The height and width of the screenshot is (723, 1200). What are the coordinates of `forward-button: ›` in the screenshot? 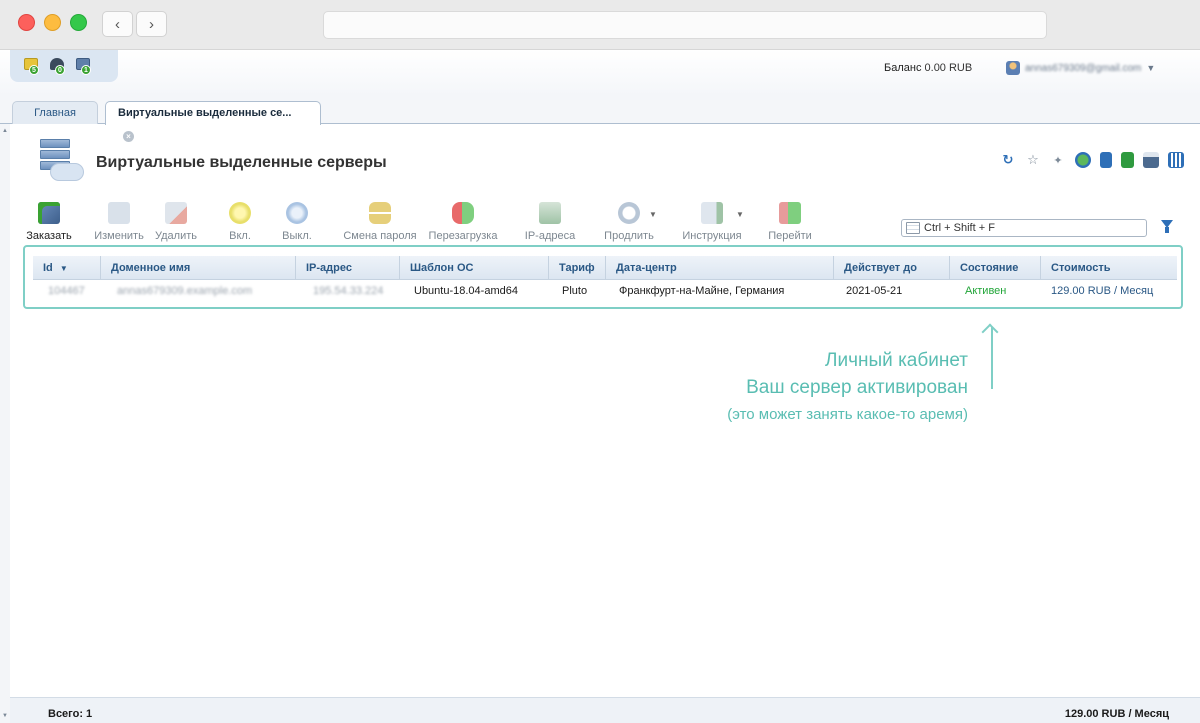 It's located at (151, 24).